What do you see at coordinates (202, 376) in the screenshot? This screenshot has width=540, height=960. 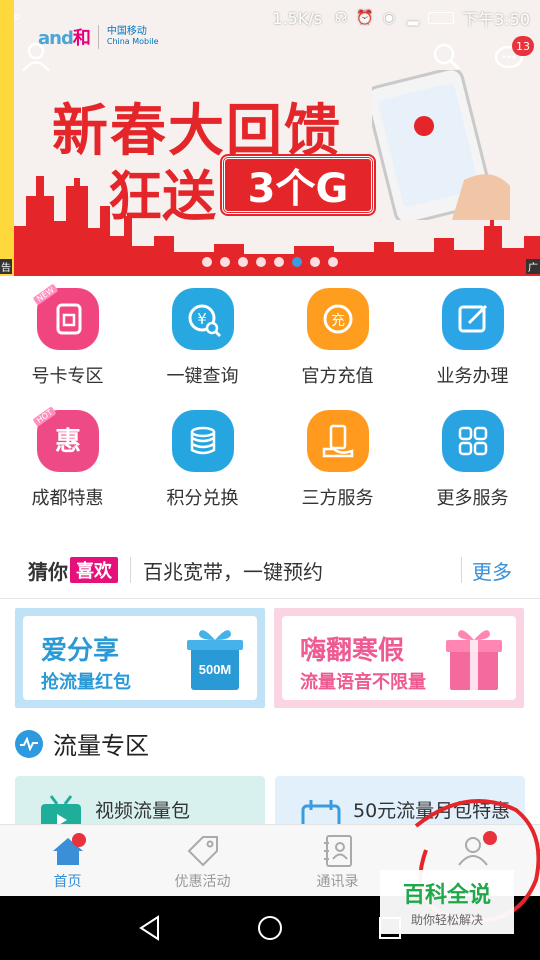 I see `service-label: 一键查询` at bounding box center [202, 376].